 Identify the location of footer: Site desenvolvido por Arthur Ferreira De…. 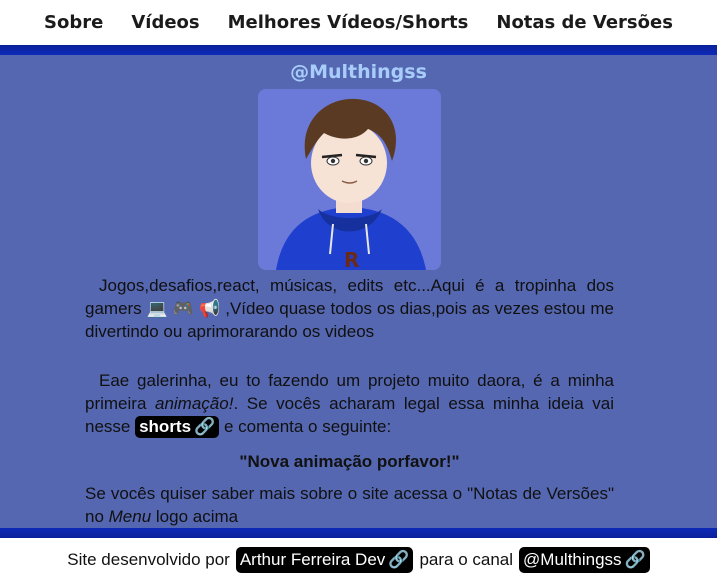
(358, 560).